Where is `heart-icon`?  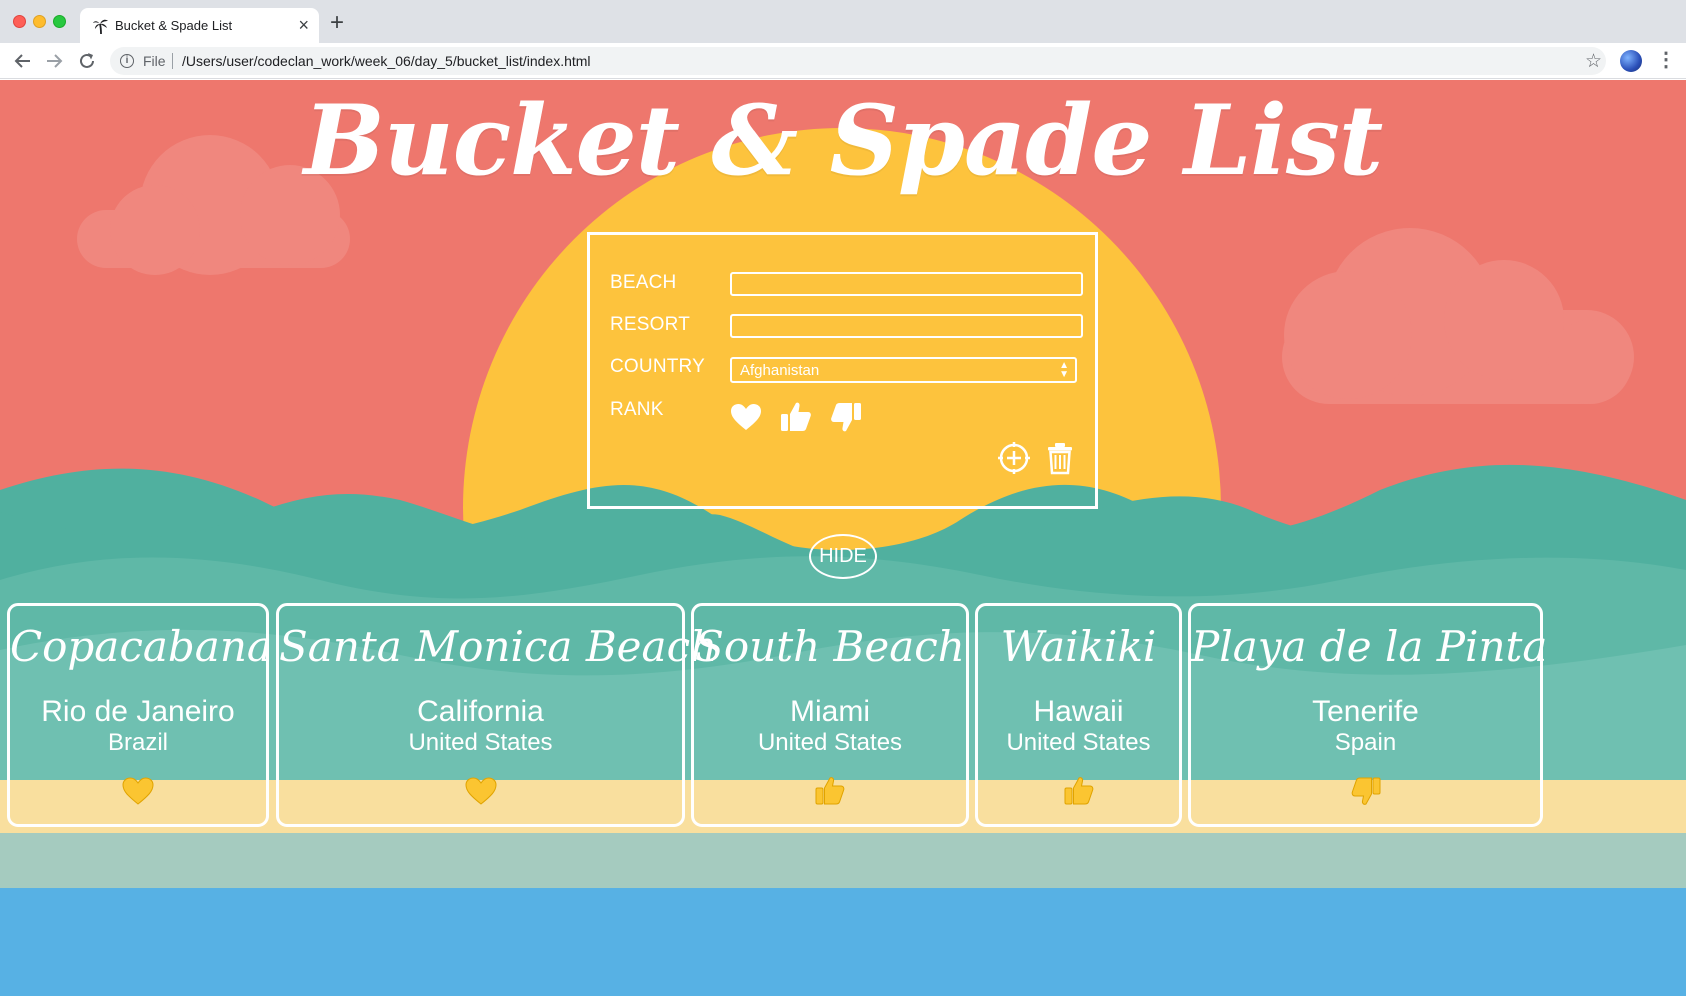 heart-icon is located at coordinates (746, 417).